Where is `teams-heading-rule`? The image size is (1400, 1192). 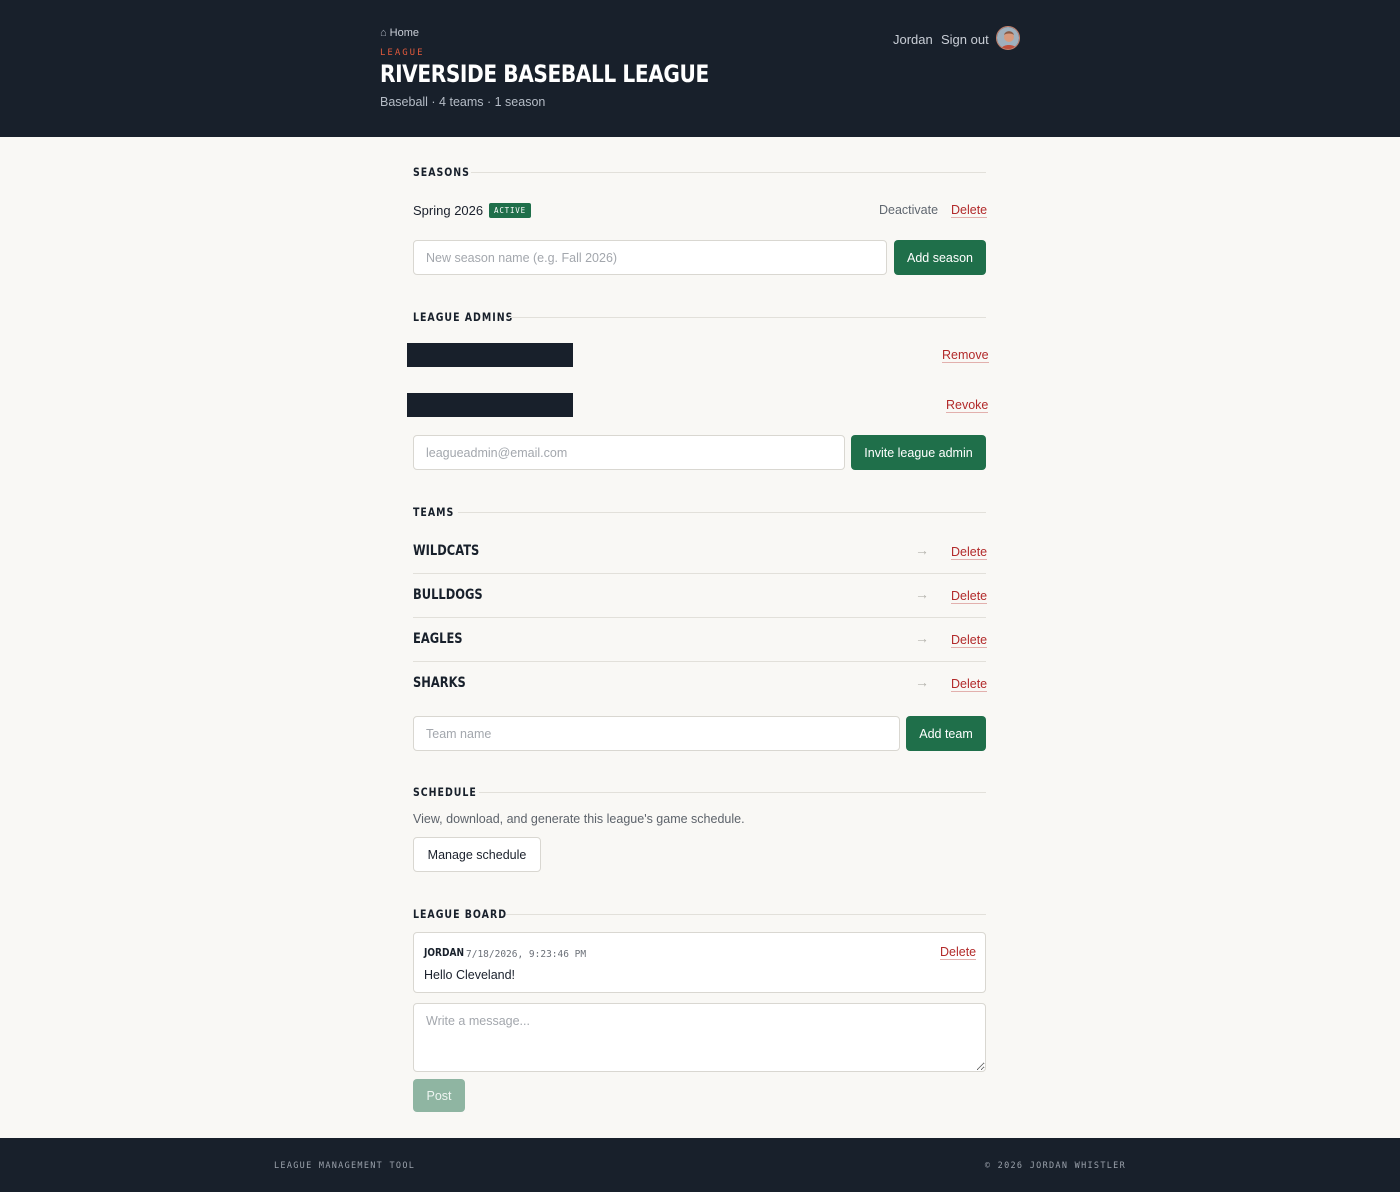 teams-heading-rule is located at coordinates (722, 512).